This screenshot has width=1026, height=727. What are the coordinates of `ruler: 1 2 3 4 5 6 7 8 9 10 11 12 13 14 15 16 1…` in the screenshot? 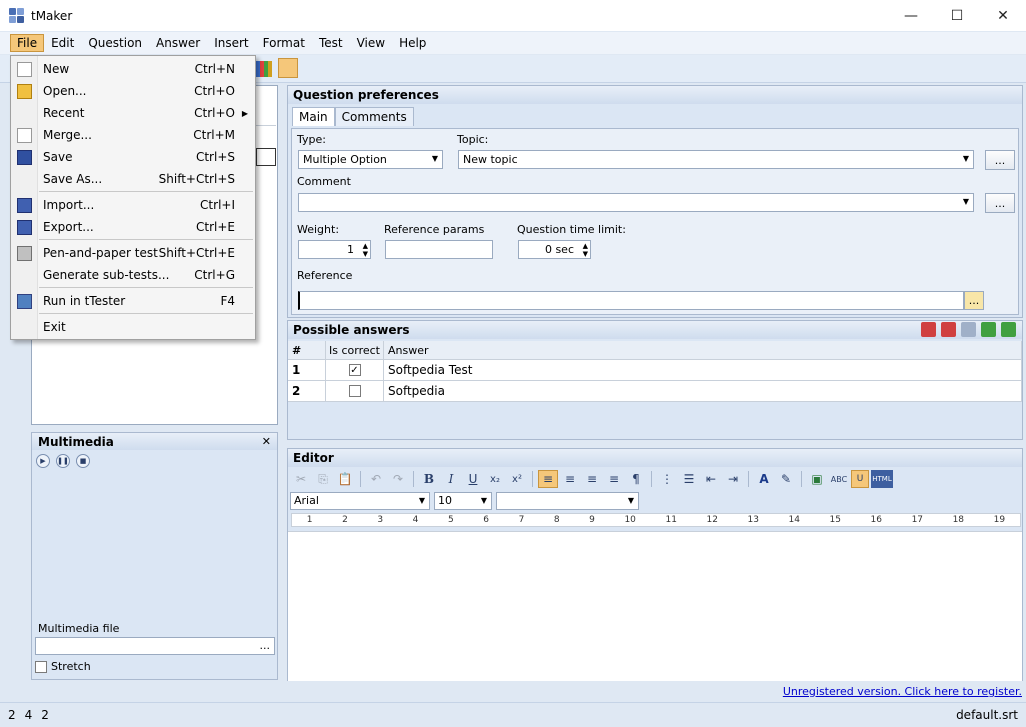 It's located at (656, 520).